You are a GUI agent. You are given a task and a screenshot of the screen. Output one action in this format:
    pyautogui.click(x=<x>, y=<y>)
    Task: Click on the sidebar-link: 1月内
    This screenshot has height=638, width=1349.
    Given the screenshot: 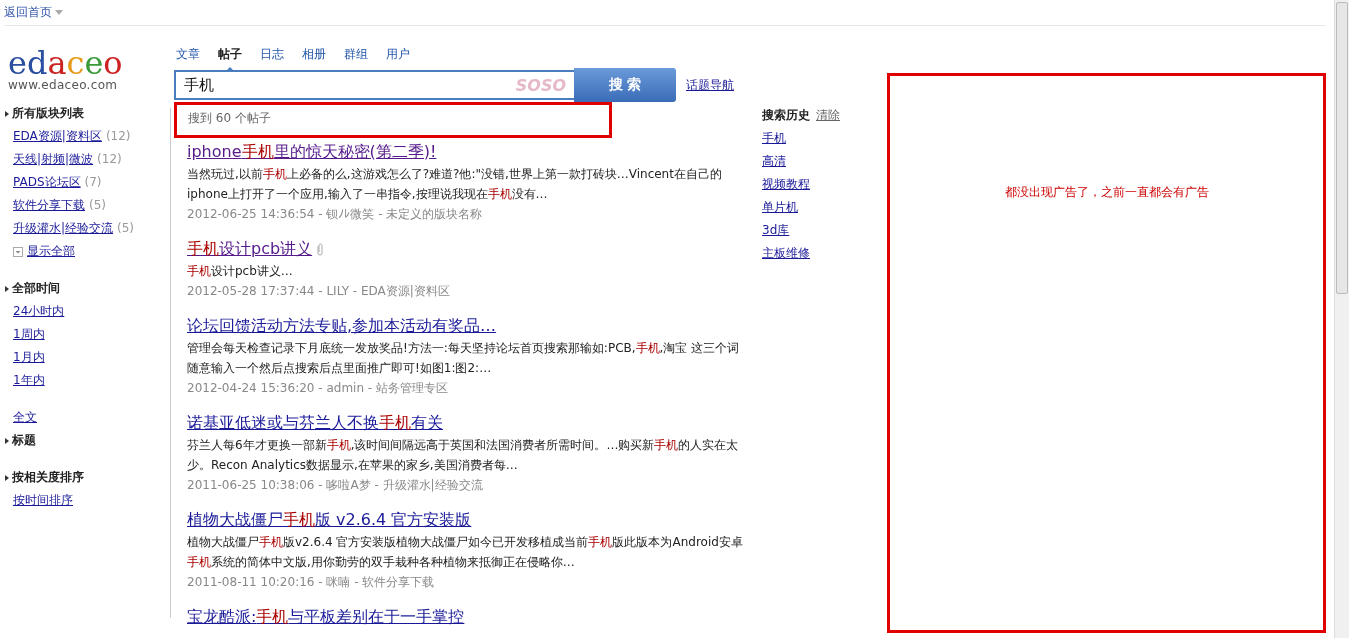 What is the action you would take?
    pyautogui.click(x=29, y=357)
    